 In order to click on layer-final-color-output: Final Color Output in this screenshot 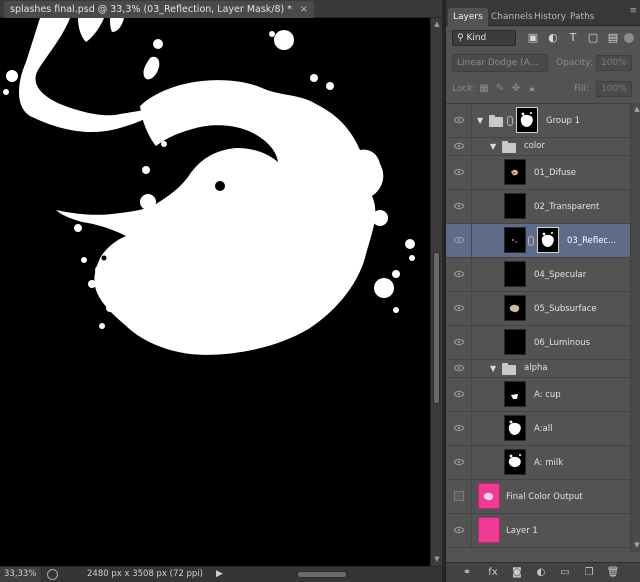, I will do `click(538, 497)`.